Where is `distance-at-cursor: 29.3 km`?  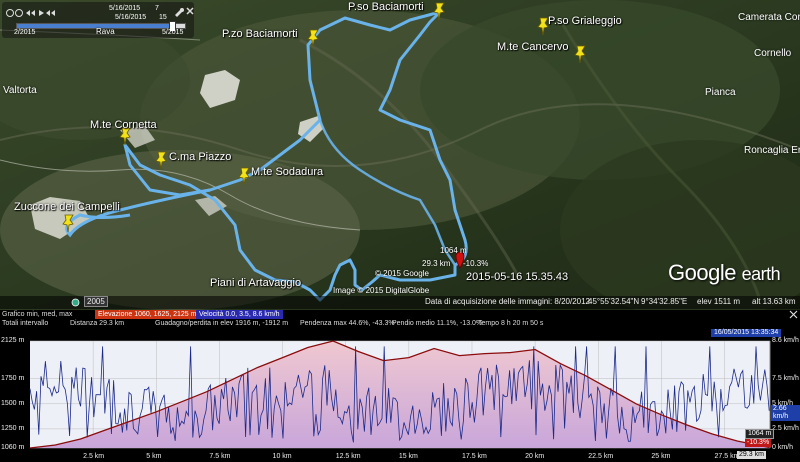 distance-at-cursor: 29.3 km is located at coordinates (751, 455).